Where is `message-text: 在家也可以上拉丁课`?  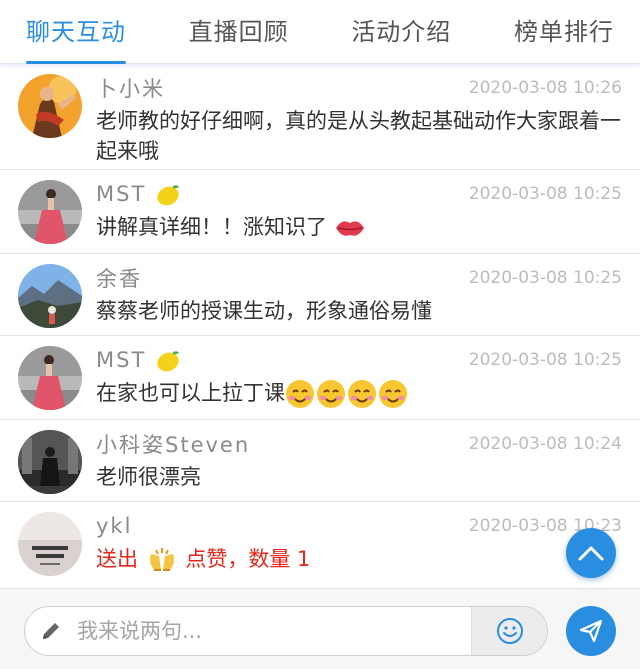
message-text: 在家也可以上拉丁课 is located at coordinates (359, 393).